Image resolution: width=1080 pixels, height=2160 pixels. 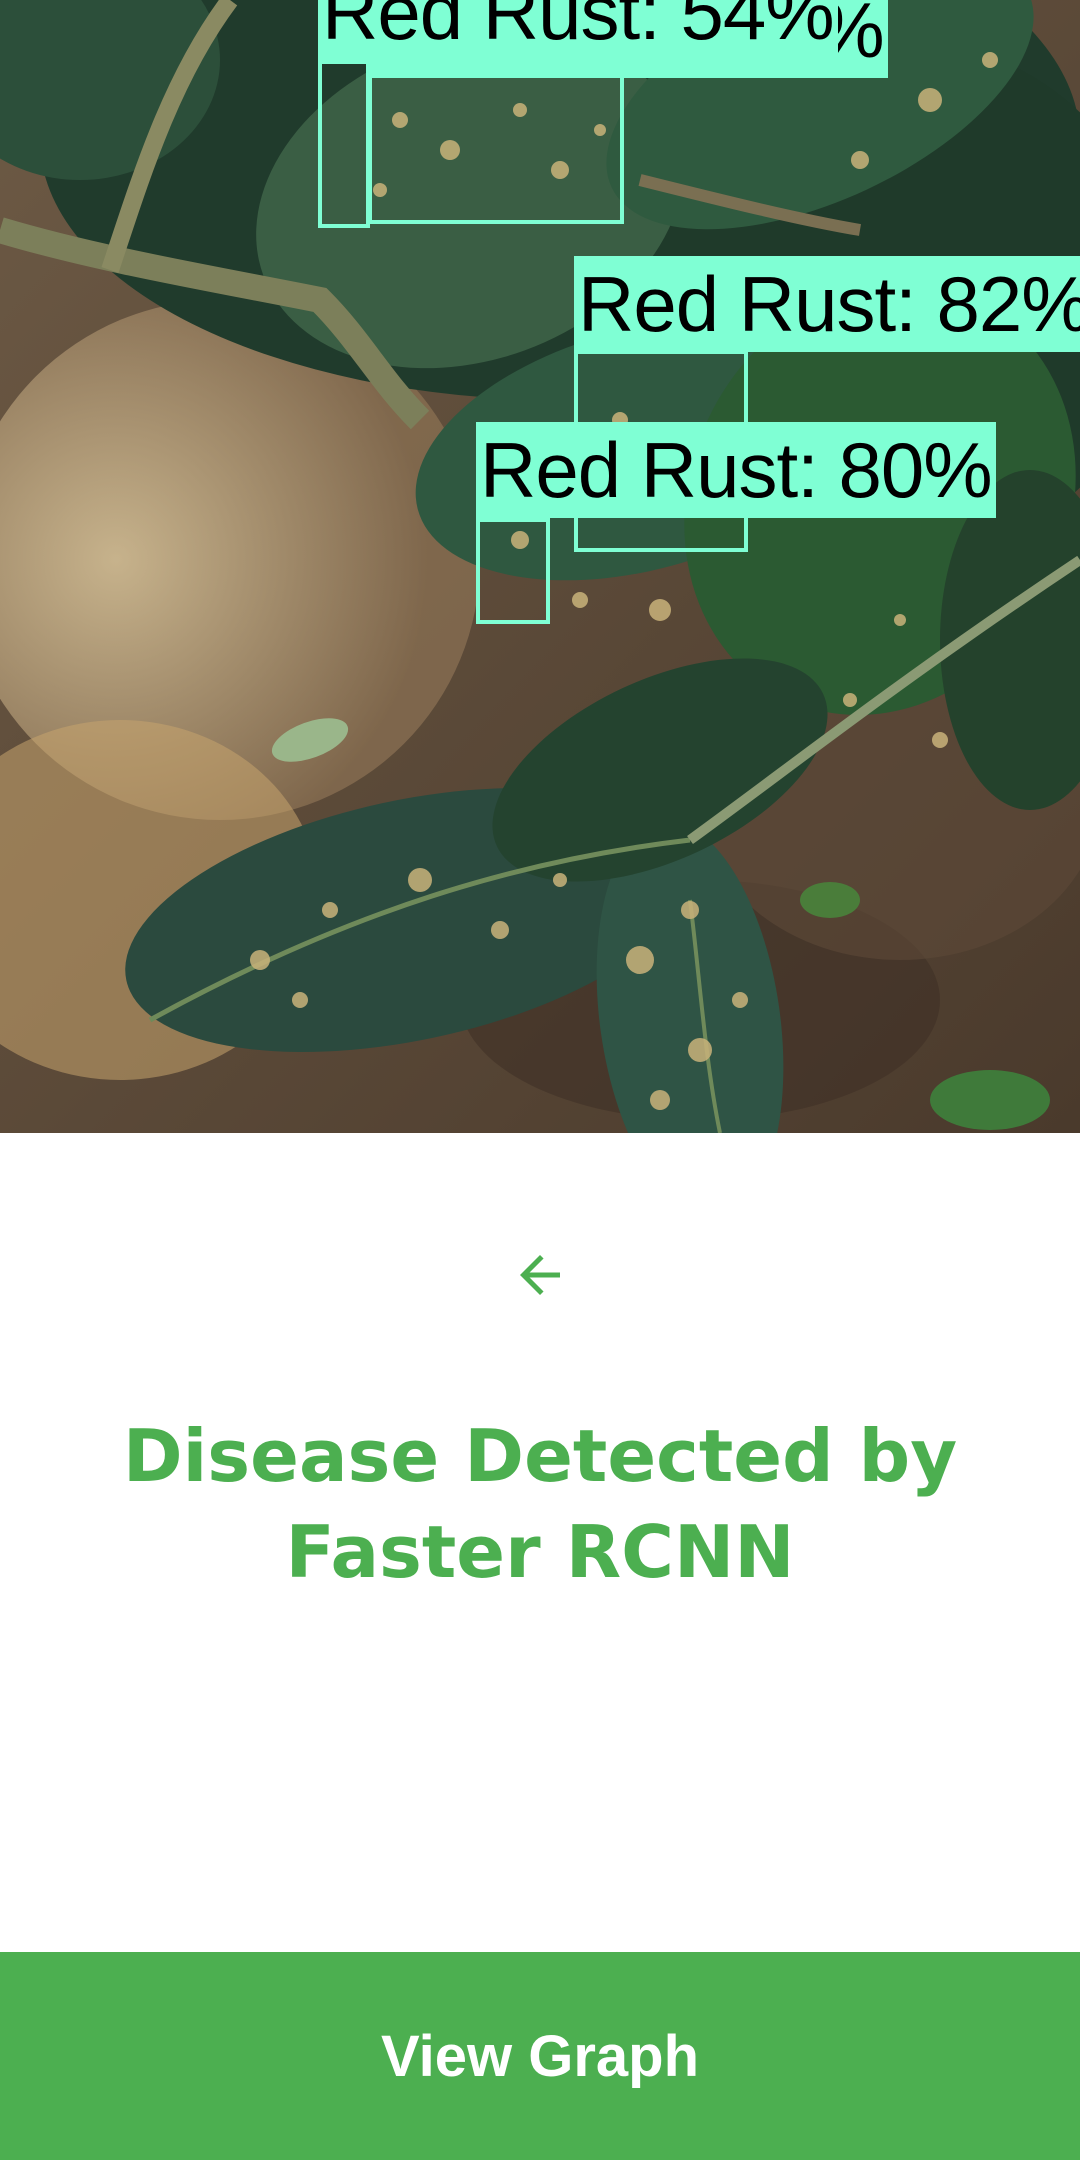 What do you see at coordinates (540, 1504) in the screenshot?
I see `page-title: Disease Detected by Faster RCNN` at bounding box center [540, 1504].